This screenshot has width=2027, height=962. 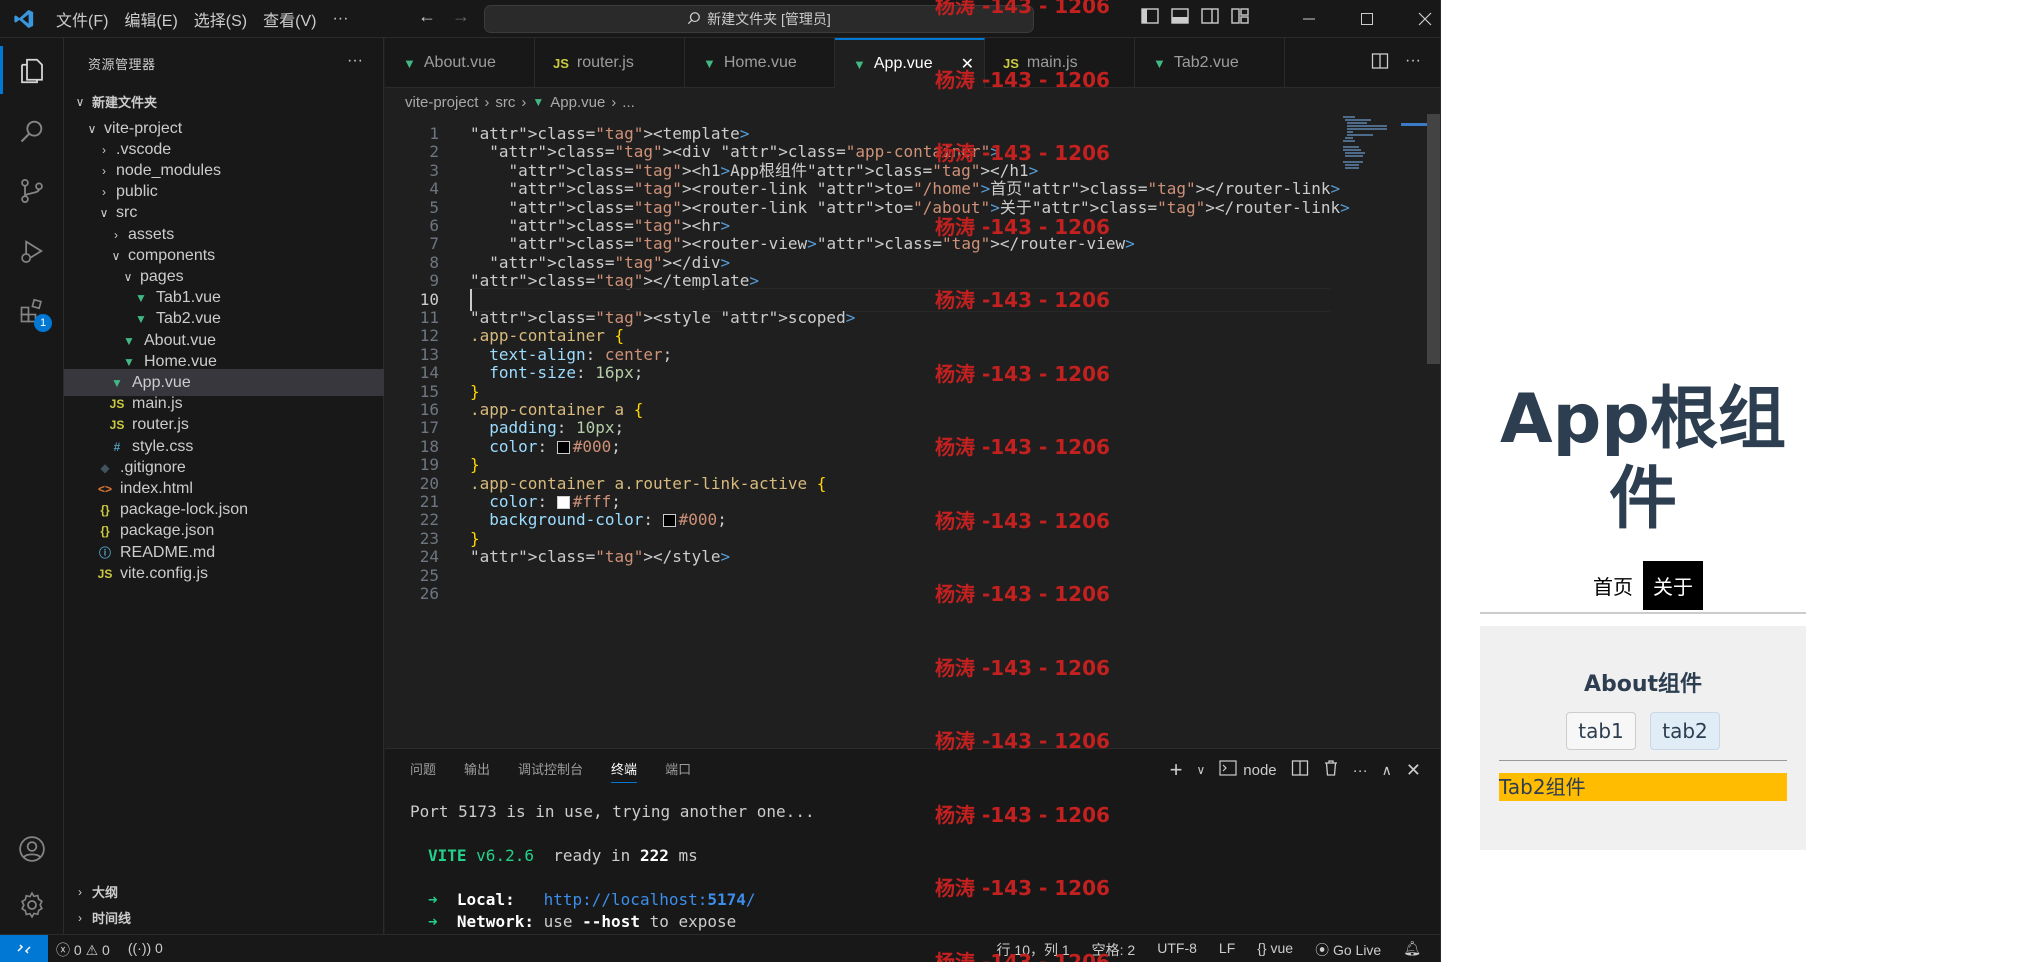 I want to click on terminal-line: VITE v6.2.6 ready in 222 ms, so click(x=563, y=856).